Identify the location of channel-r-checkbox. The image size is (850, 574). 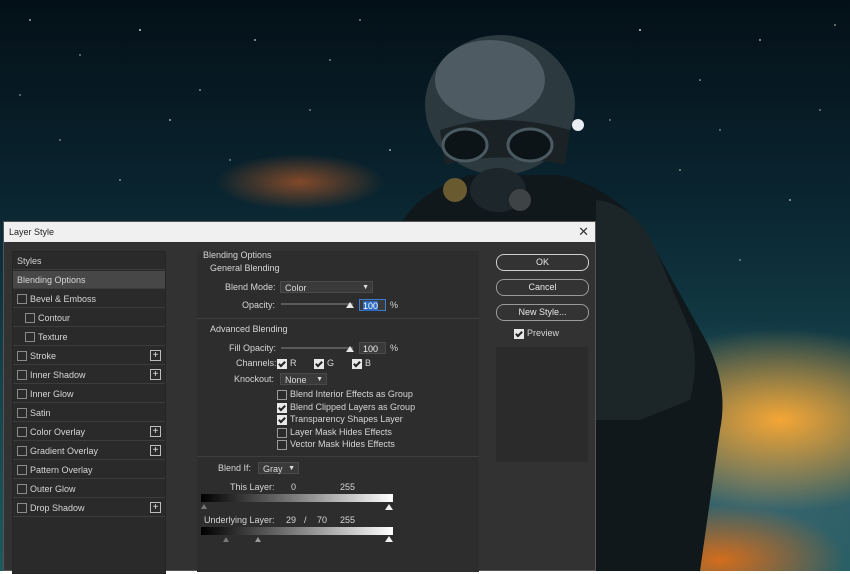
(282, 364).